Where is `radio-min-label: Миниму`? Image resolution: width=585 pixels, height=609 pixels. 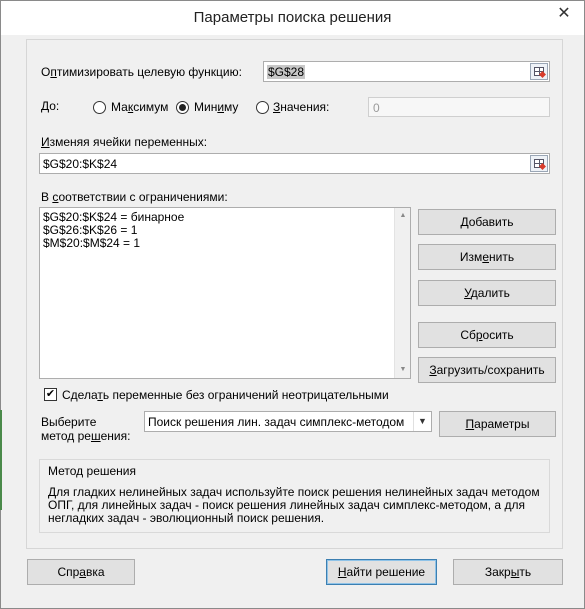
radio-min-label: Миниму is located at coordinates (216, 107).